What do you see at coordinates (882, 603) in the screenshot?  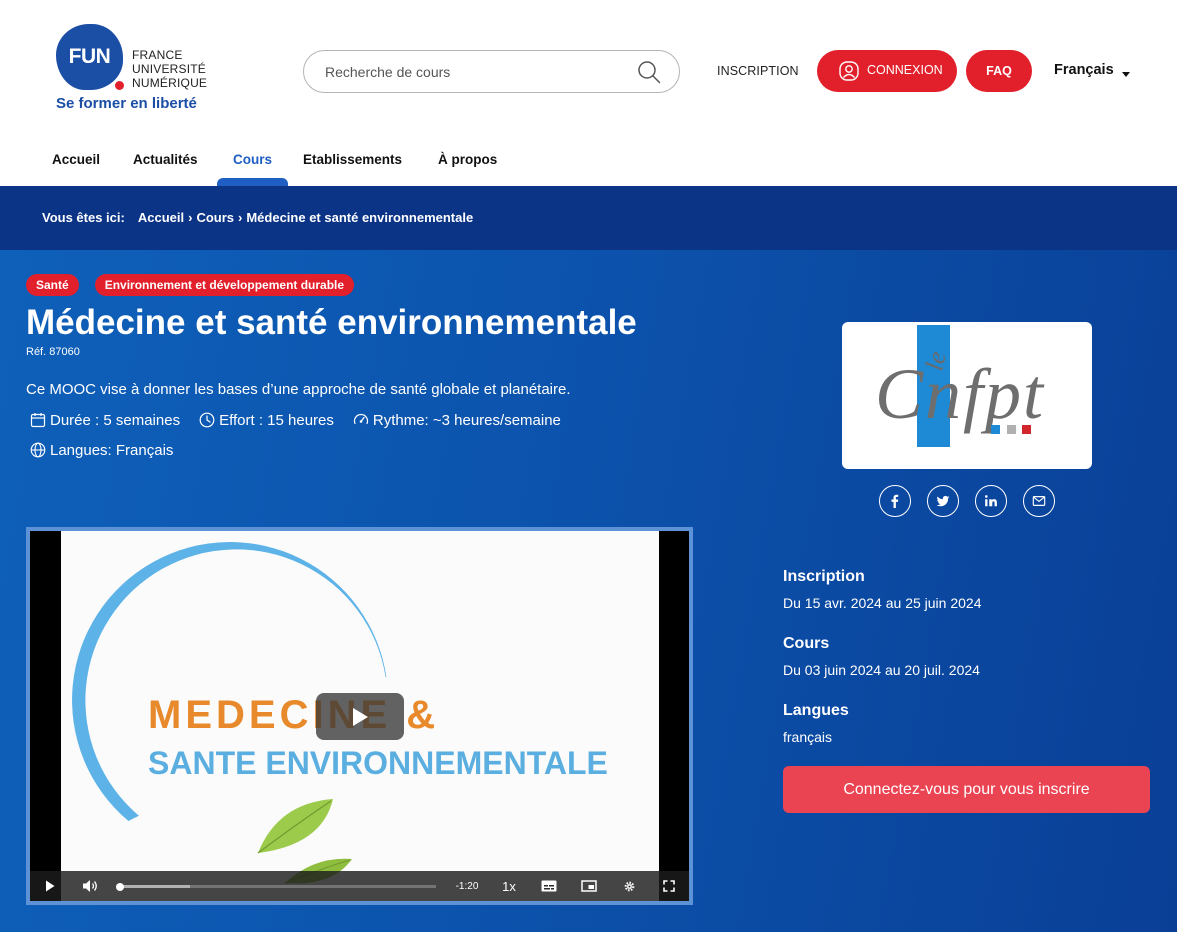 I see `inscription-dates: Du 15 avr. 2024 au 25 juin 2024` at bounding box center [882, 603].